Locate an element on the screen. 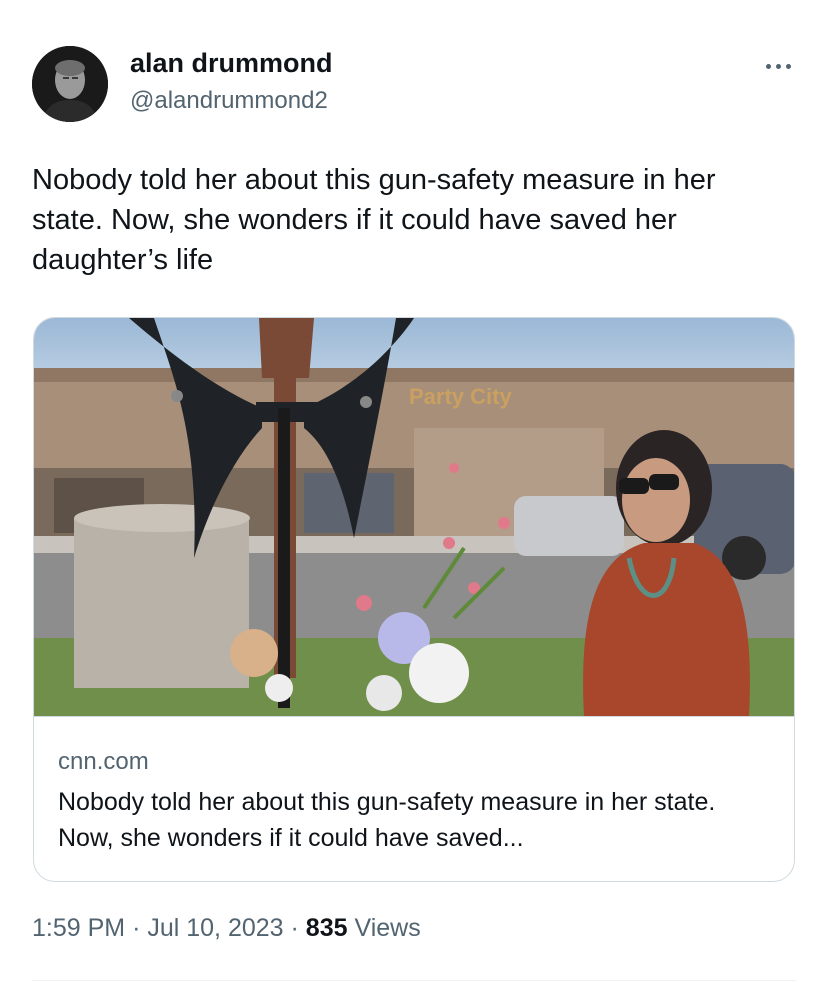 The width and height of the screenshot is (828, 982). bottom-divider is located at coordinates (414, 980).